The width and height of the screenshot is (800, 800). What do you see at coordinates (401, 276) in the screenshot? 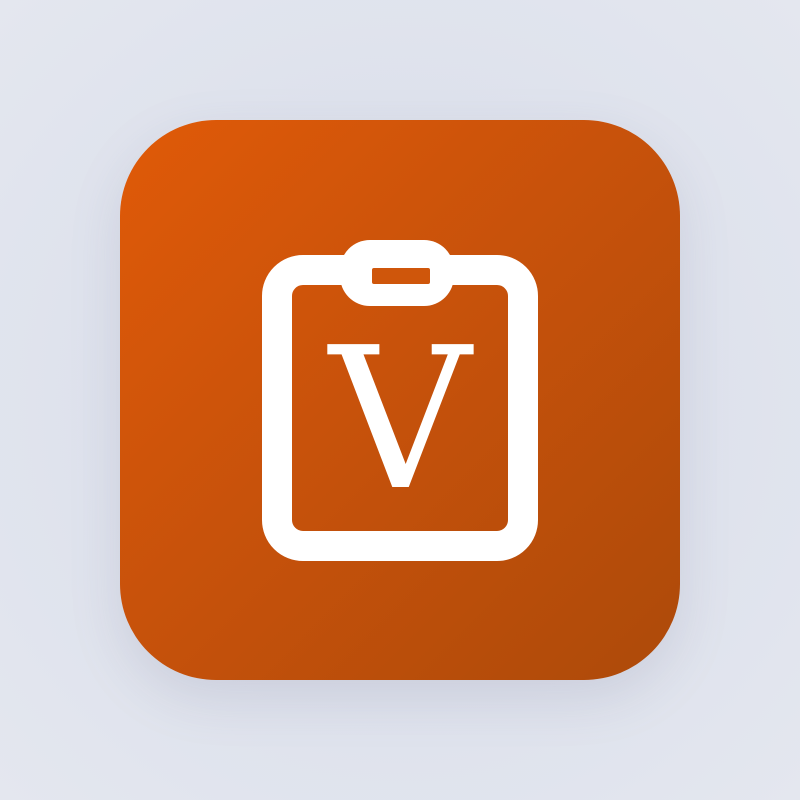
I see `clipboard-clip-slot` at bounding box center [401, 276].